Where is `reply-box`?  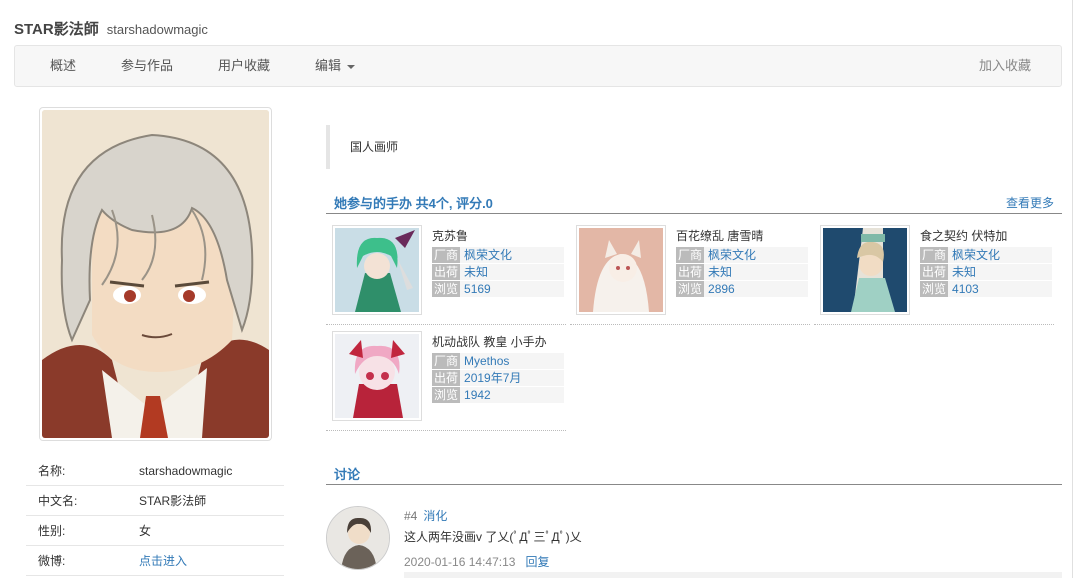 reply-box is located at coordinates (733, 575).